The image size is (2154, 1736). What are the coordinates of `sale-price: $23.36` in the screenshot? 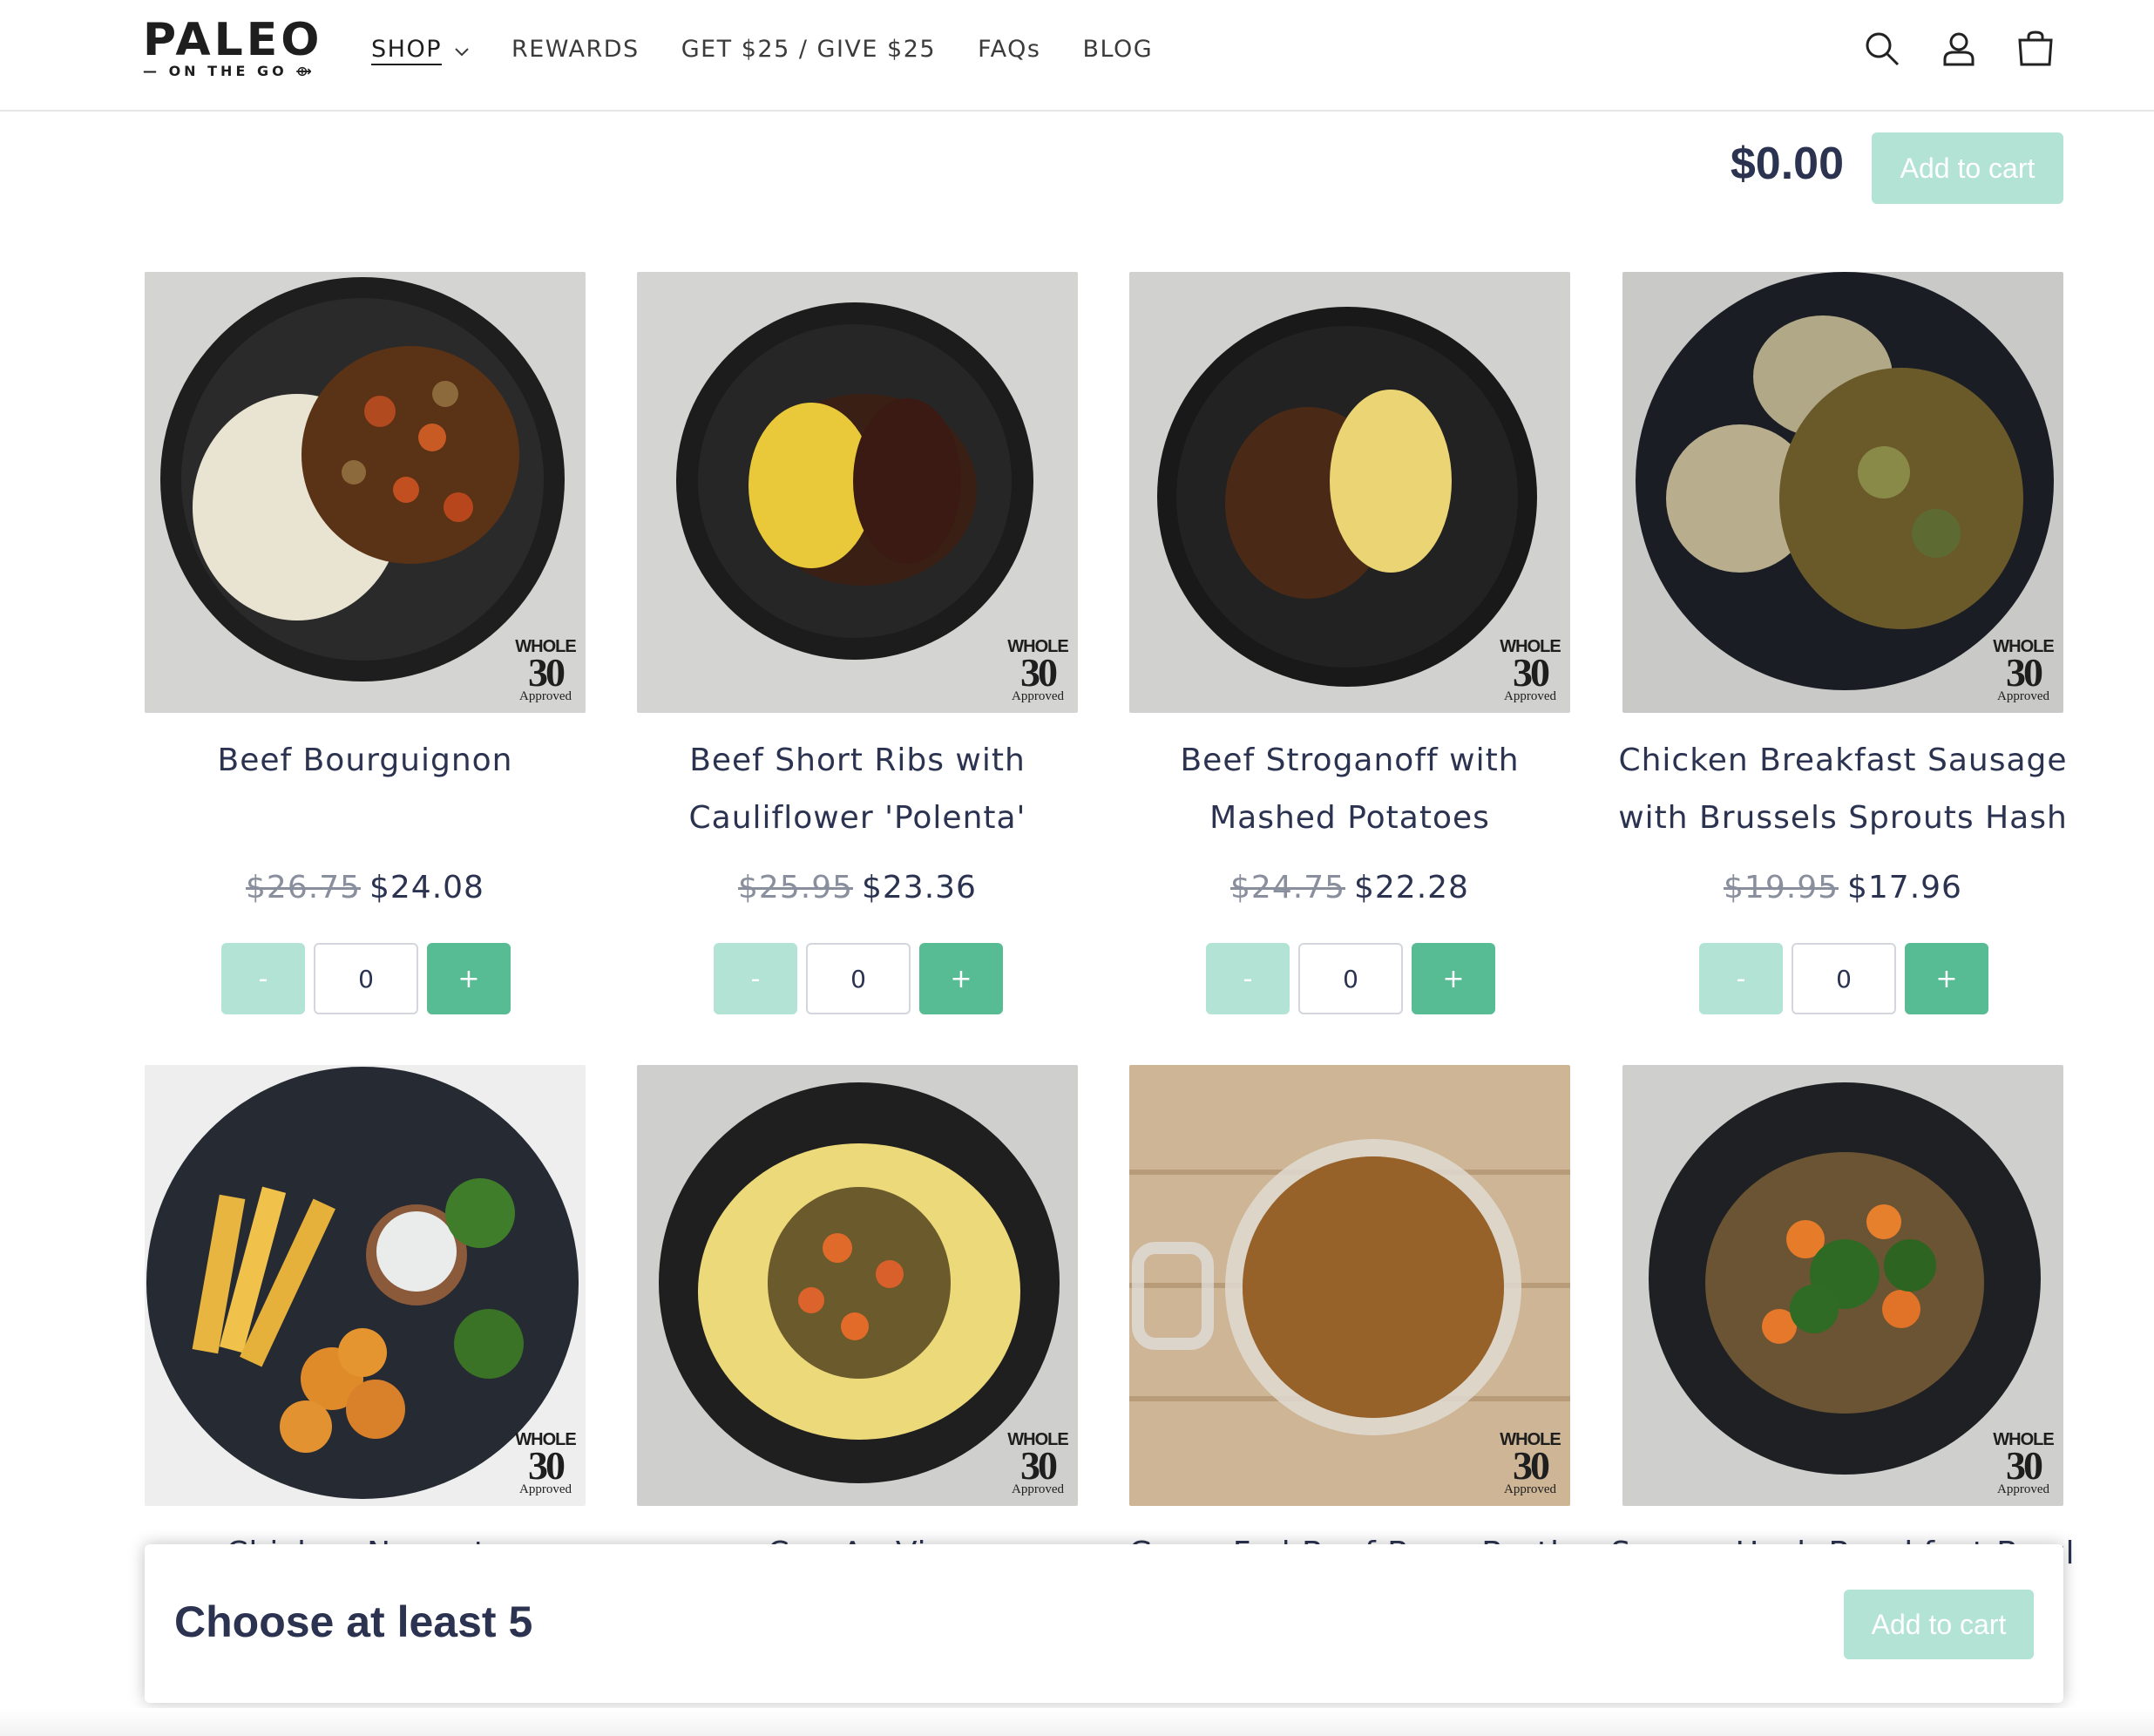 It's located at (919, 887).